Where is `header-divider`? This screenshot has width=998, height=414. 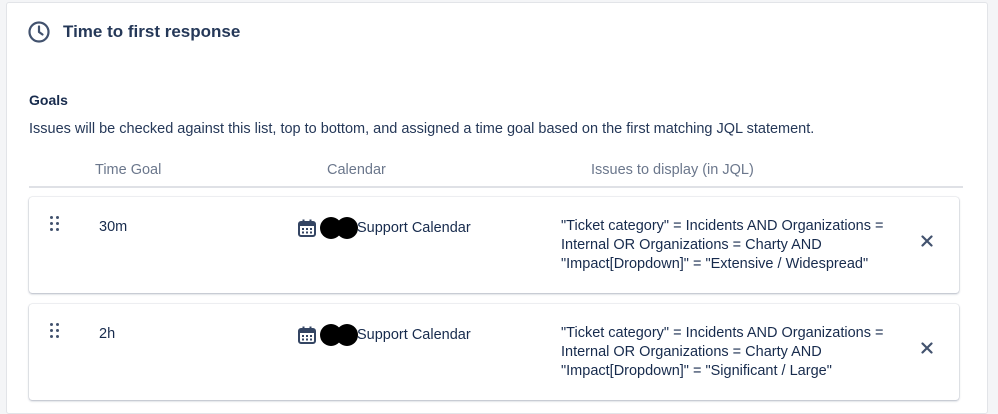
header-divider is located at coordinates (496, 187).